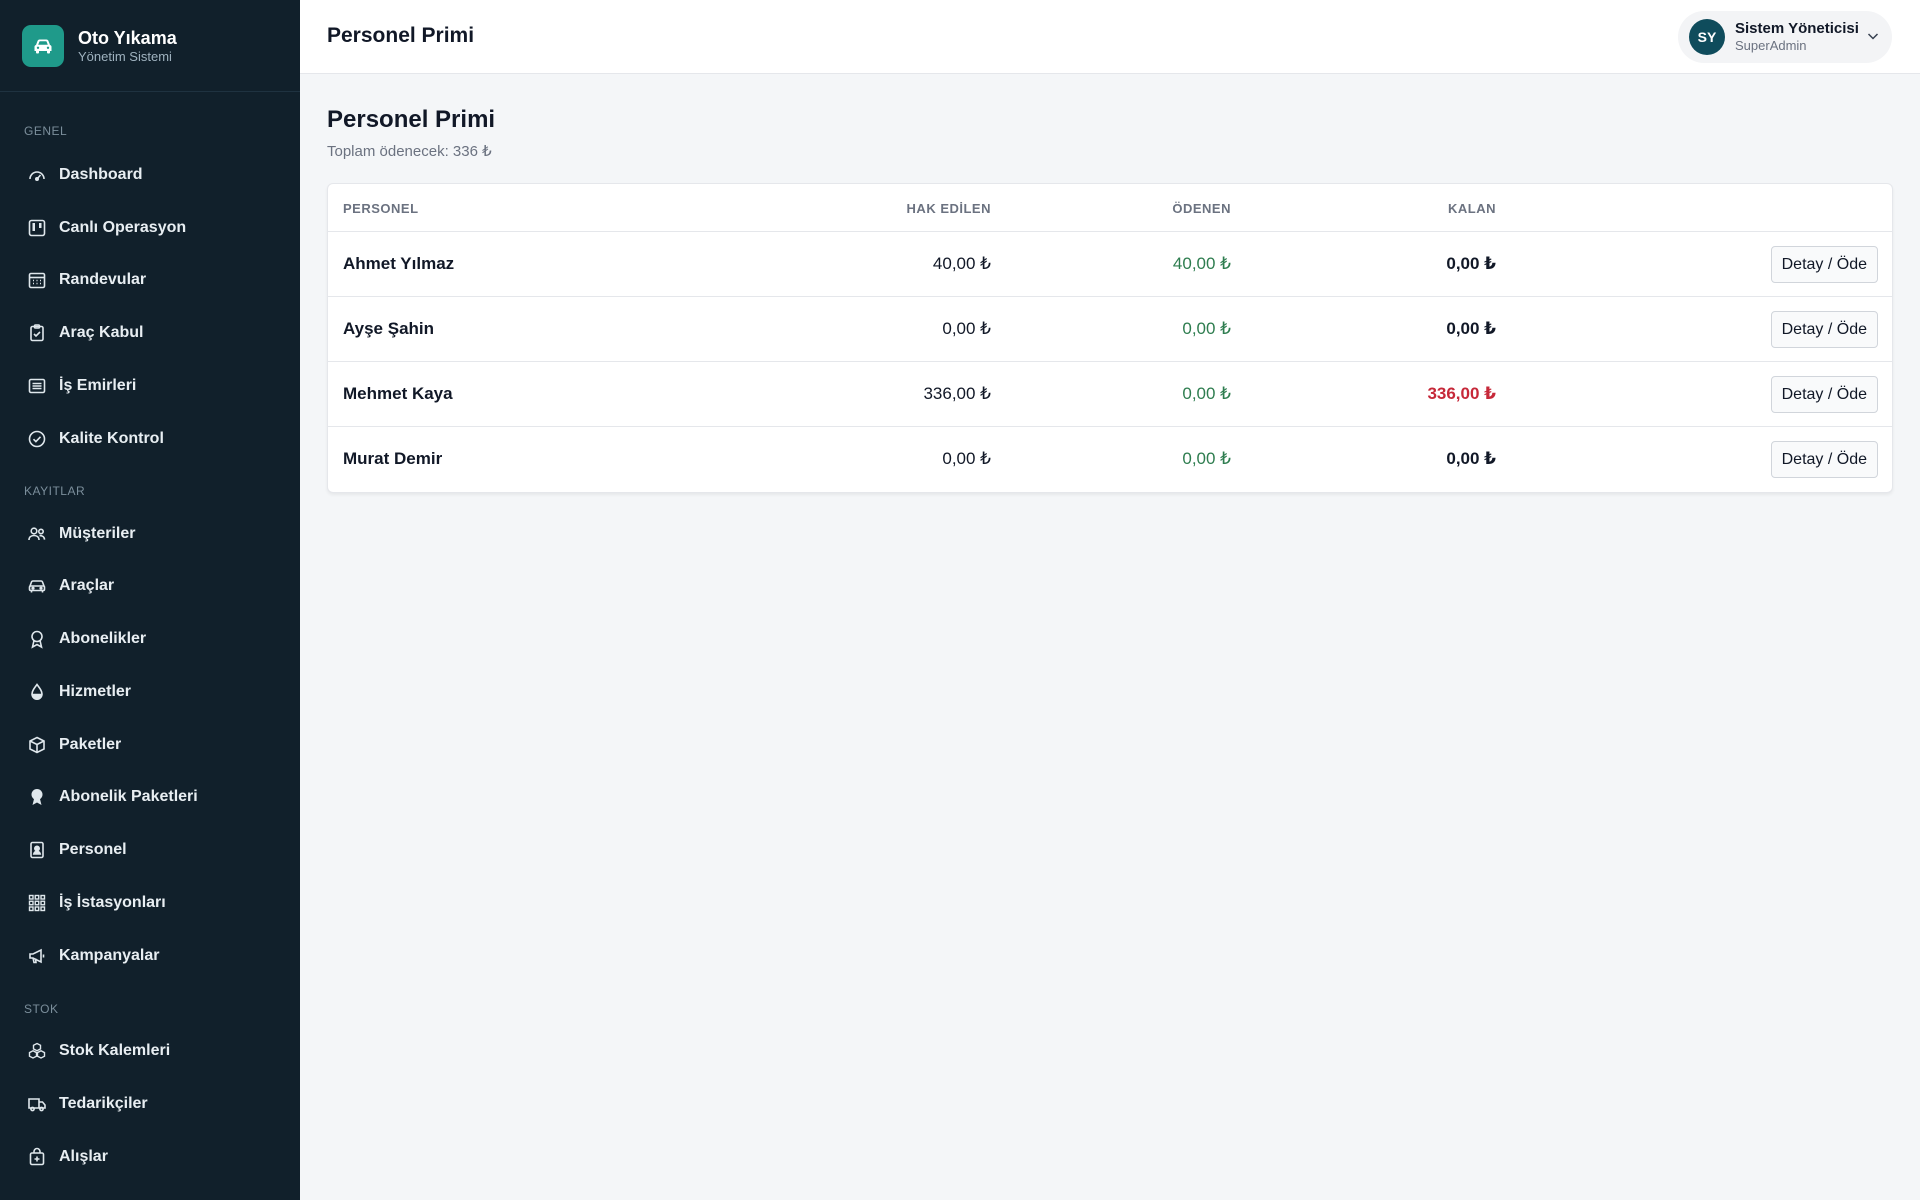  I want to click on section-genel: GENEL, so click(46, 131).